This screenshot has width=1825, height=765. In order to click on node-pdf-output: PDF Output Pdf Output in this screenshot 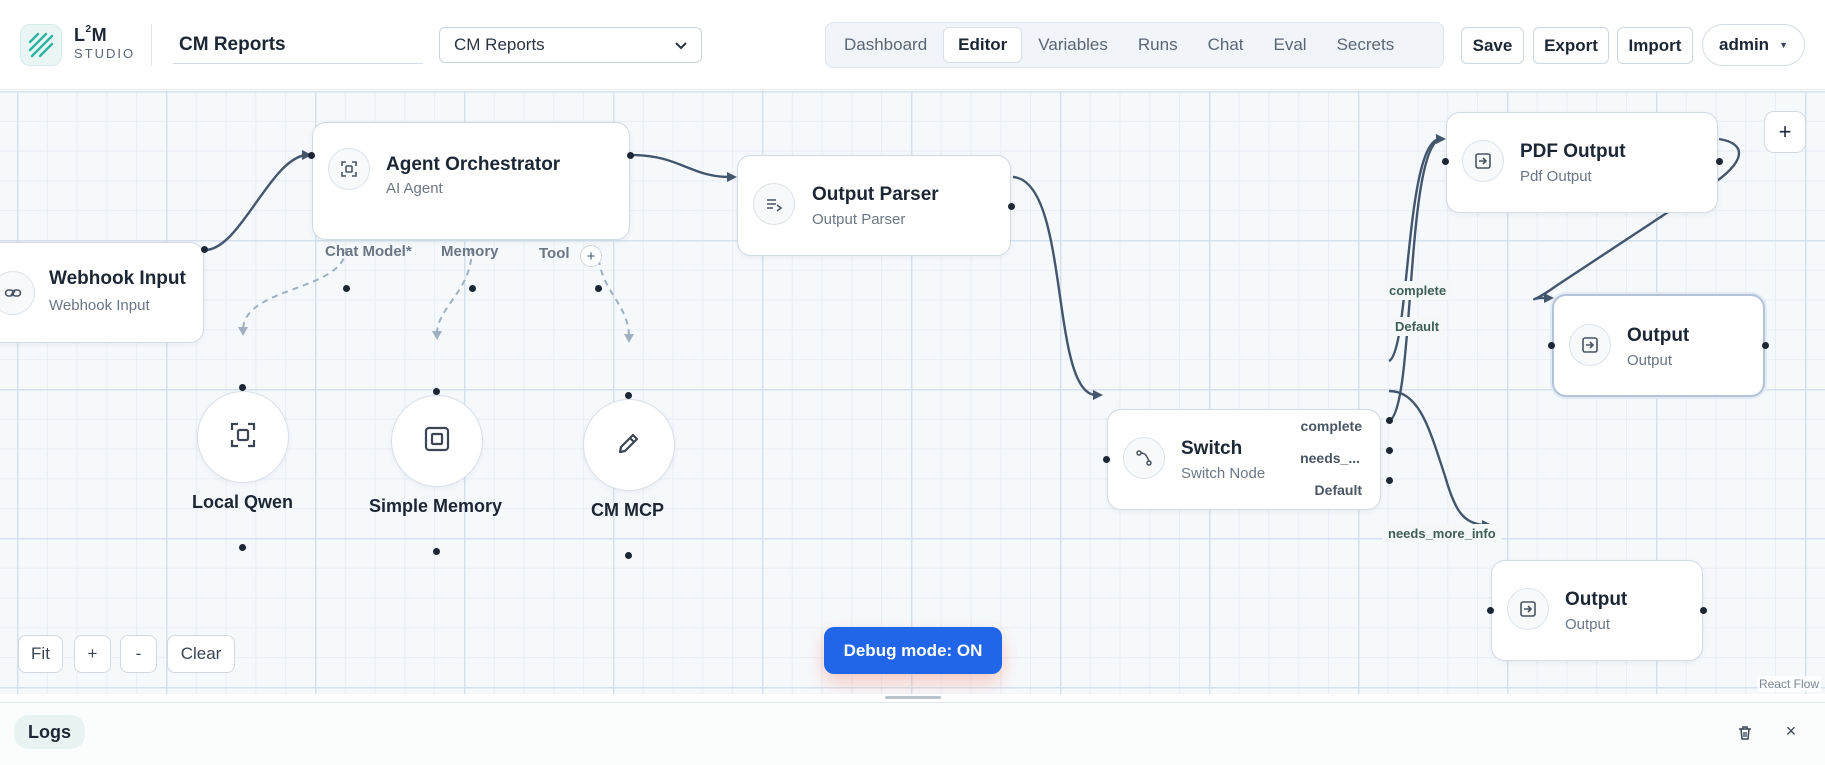, I will do `click(1582, 162)`.